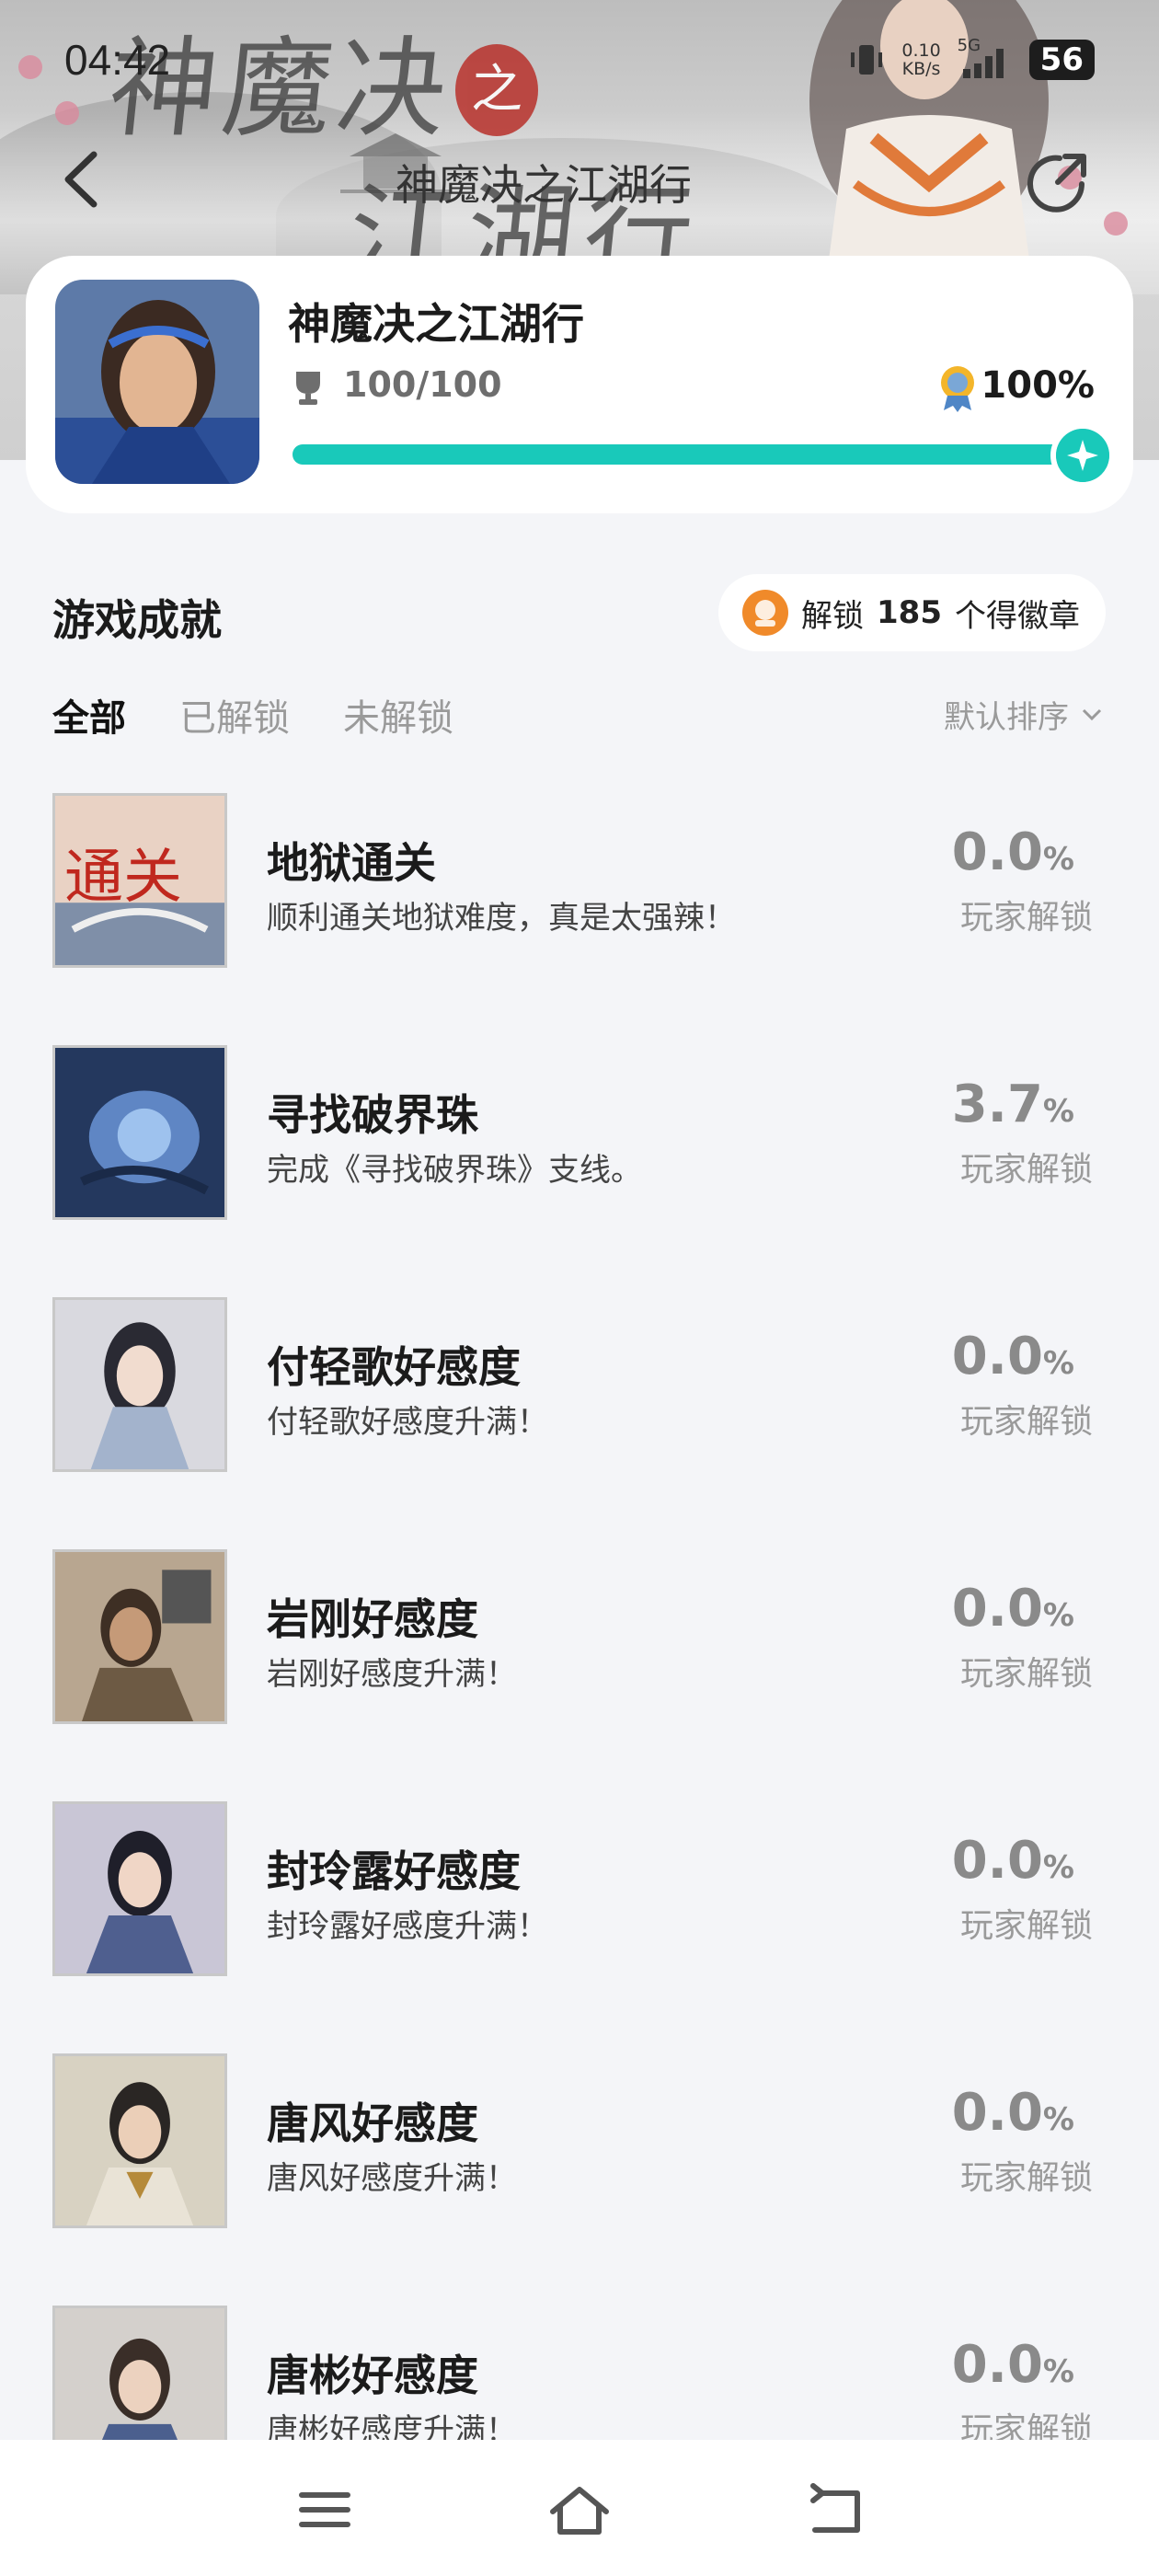  What do you see at coordinates (579, 384) in the screenshot?
I see `game-summary-card: 神魔决之江湖行 100/100 100%` at bounding box center [579, 384].